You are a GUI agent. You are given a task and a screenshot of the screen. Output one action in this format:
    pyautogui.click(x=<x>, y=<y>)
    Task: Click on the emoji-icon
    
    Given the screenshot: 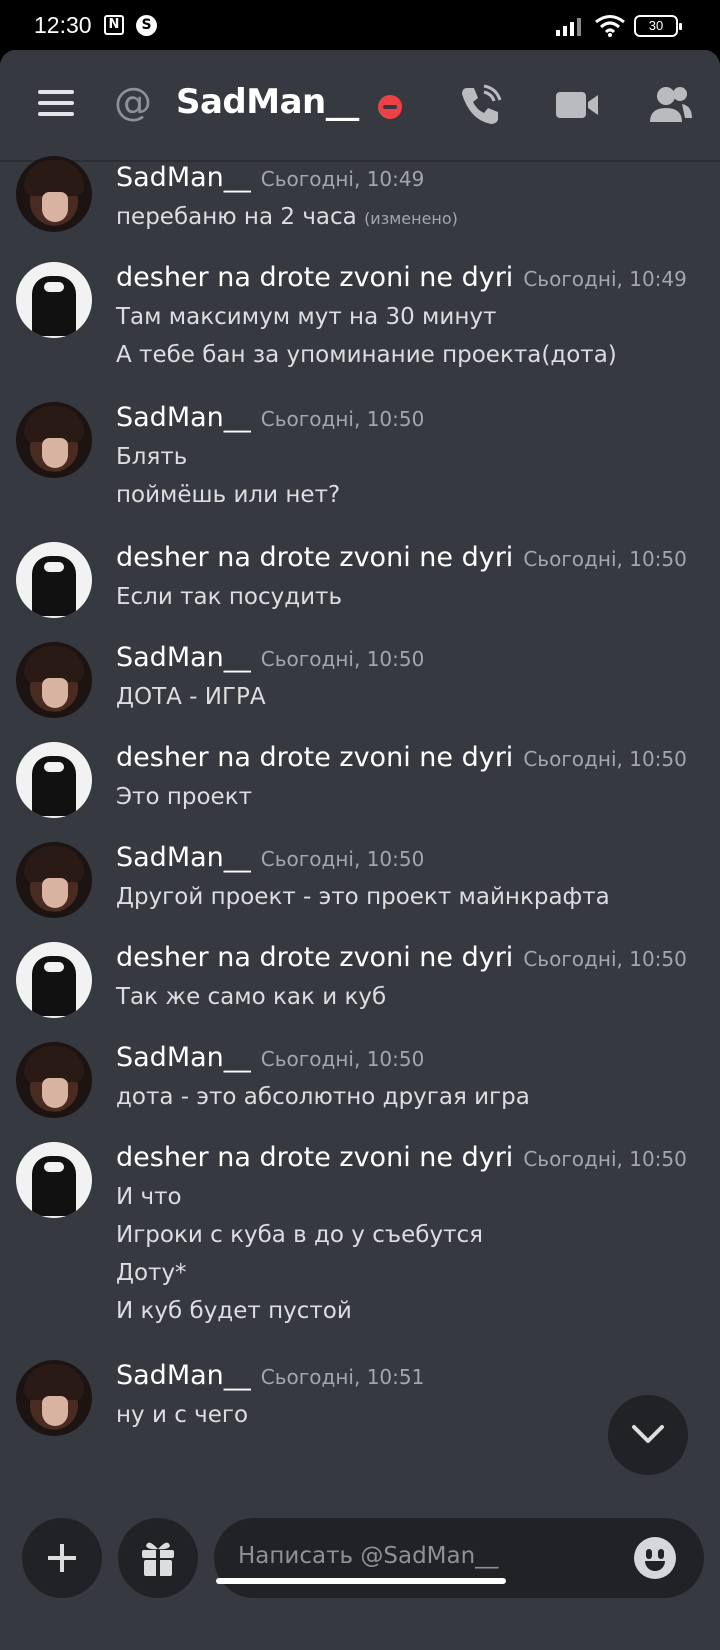 What is the action you would take?
    pyautogui.click(x=655, y=1558)
    